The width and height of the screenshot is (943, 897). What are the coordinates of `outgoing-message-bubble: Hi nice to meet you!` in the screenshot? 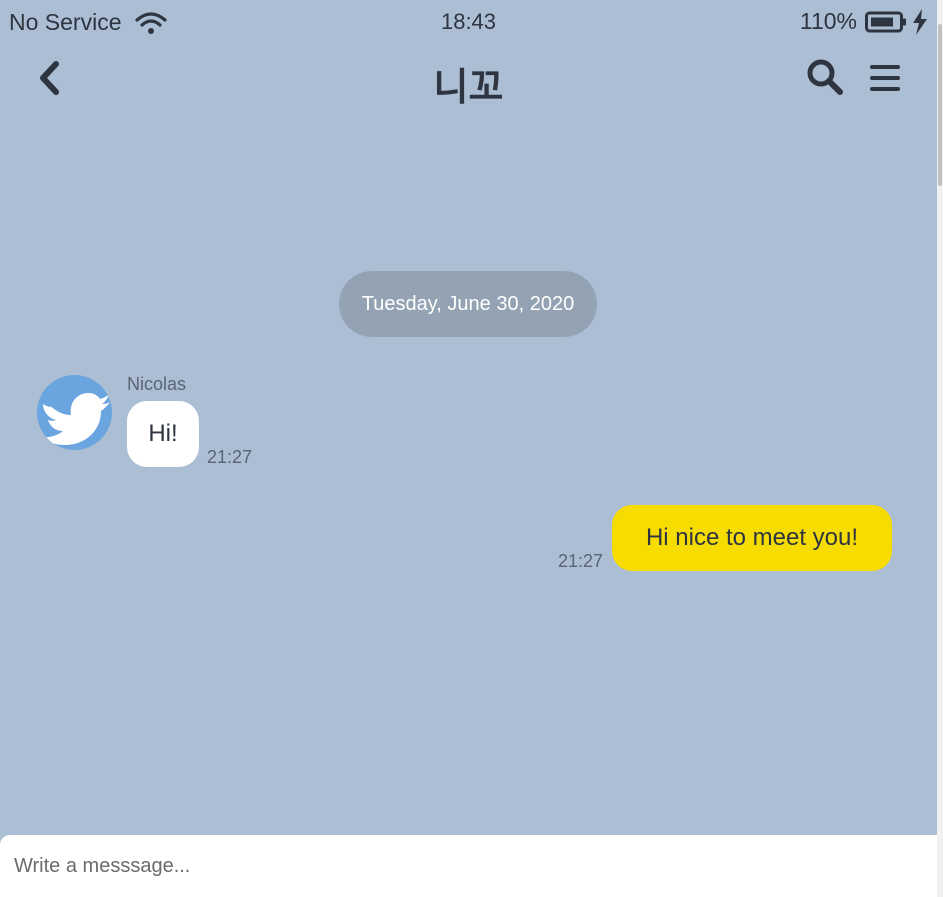 It's located at (752, 538).